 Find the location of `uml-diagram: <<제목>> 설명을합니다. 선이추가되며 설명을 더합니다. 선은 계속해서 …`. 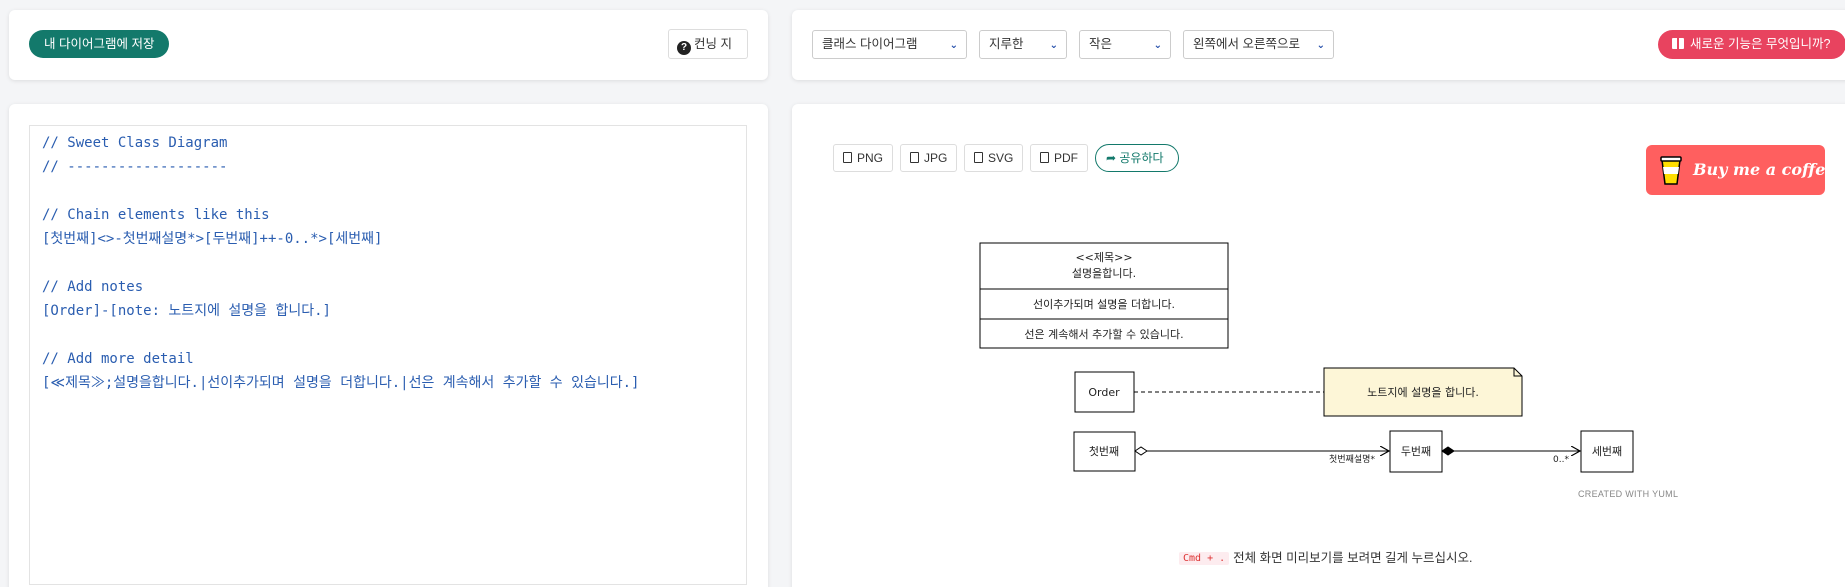

uml-diagram: <<제목>> 설명을합니다. 선이추가되며 설명을 더합니다. 선은 계속해서 … is located at coordinates (1306, 357).